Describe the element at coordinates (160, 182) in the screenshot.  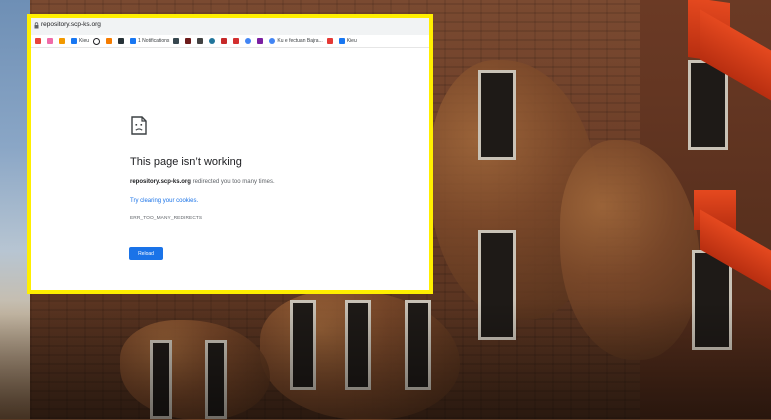
I see `error-domain: repository.scp-ks.org` at that location.